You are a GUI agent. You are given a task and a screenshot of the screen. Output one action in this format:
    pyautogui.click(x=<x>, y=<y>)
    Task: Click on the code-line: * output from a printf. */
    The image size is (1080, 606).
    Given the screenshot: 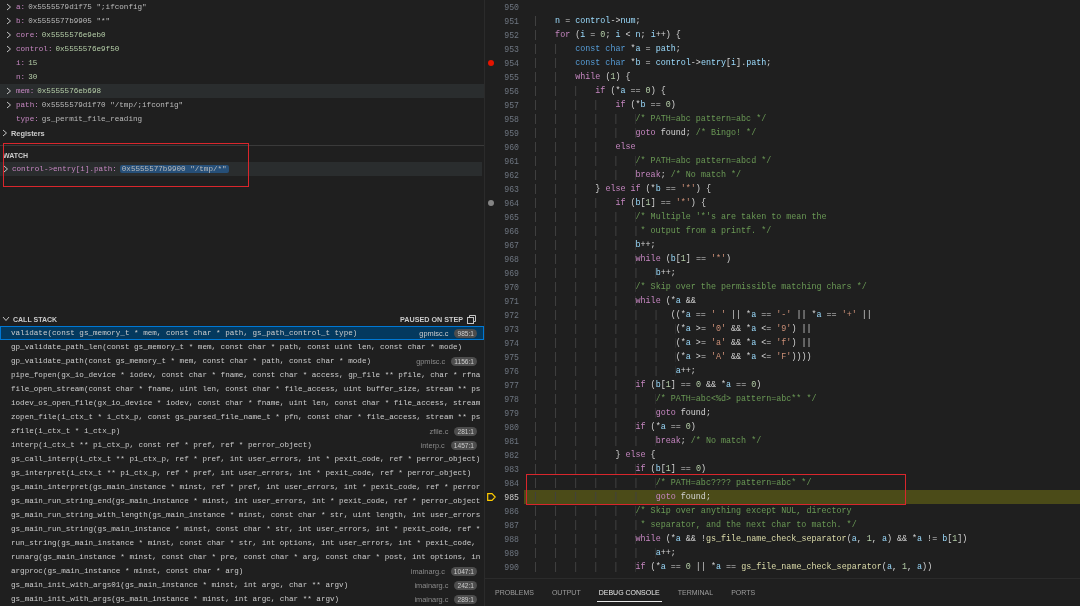 What is the action you would take?
    pyautogui.click(x=802, y=231)
    